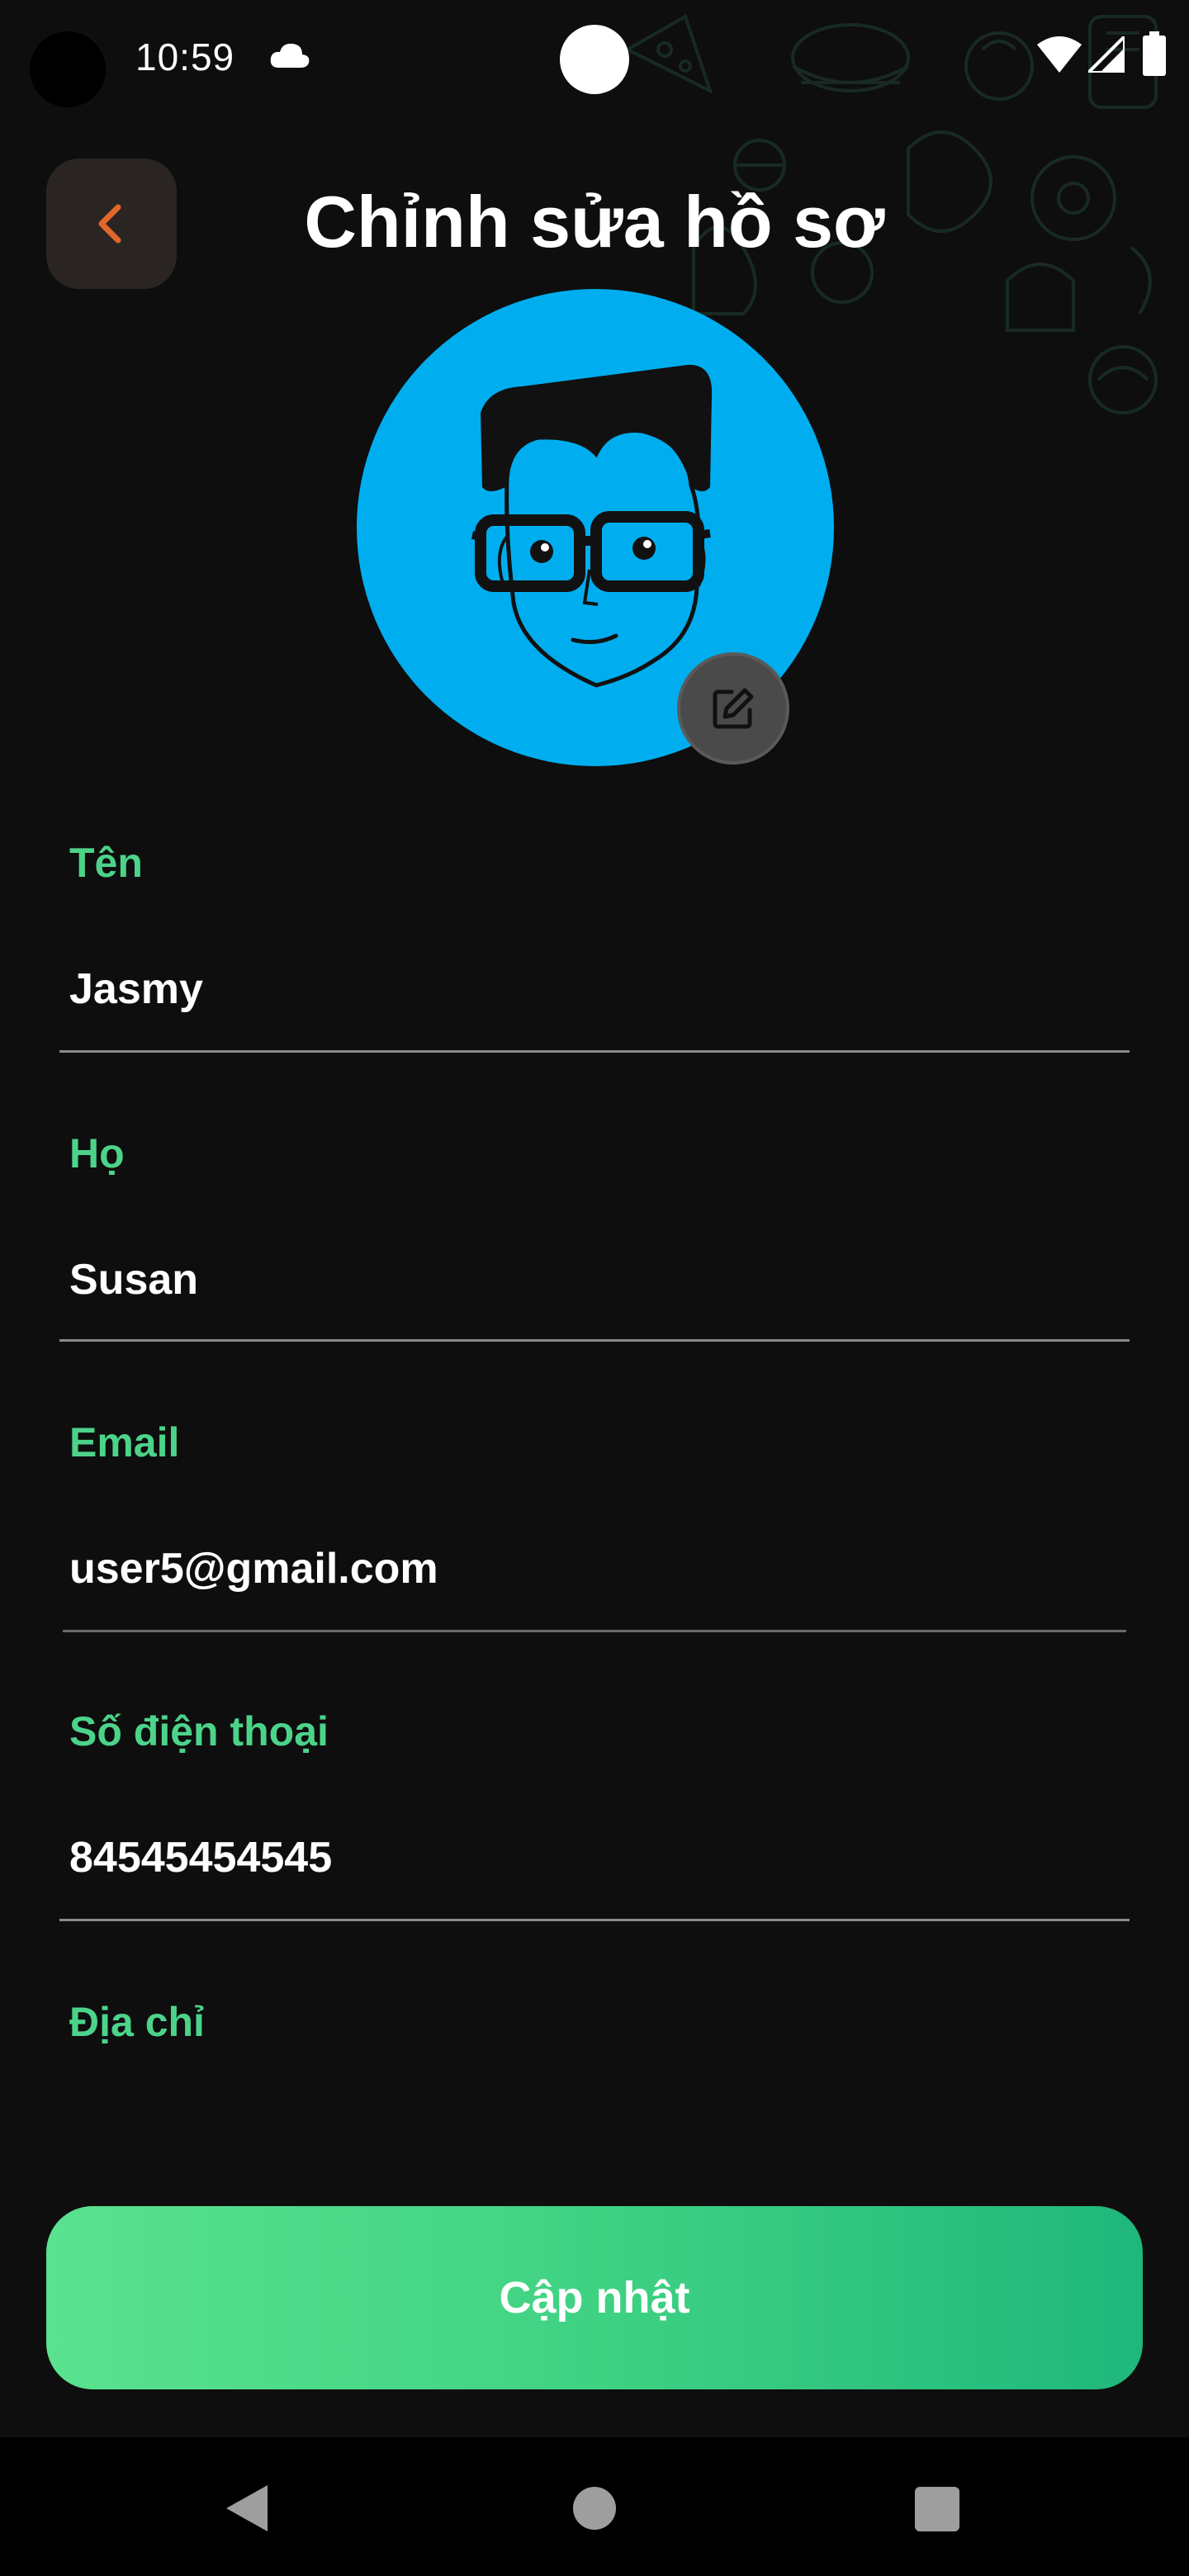 This screenshot has height=2576, width=1189. Describe the element at coordinates (594, 1340) in the screenshot. I see `last-name-divider` at that location.